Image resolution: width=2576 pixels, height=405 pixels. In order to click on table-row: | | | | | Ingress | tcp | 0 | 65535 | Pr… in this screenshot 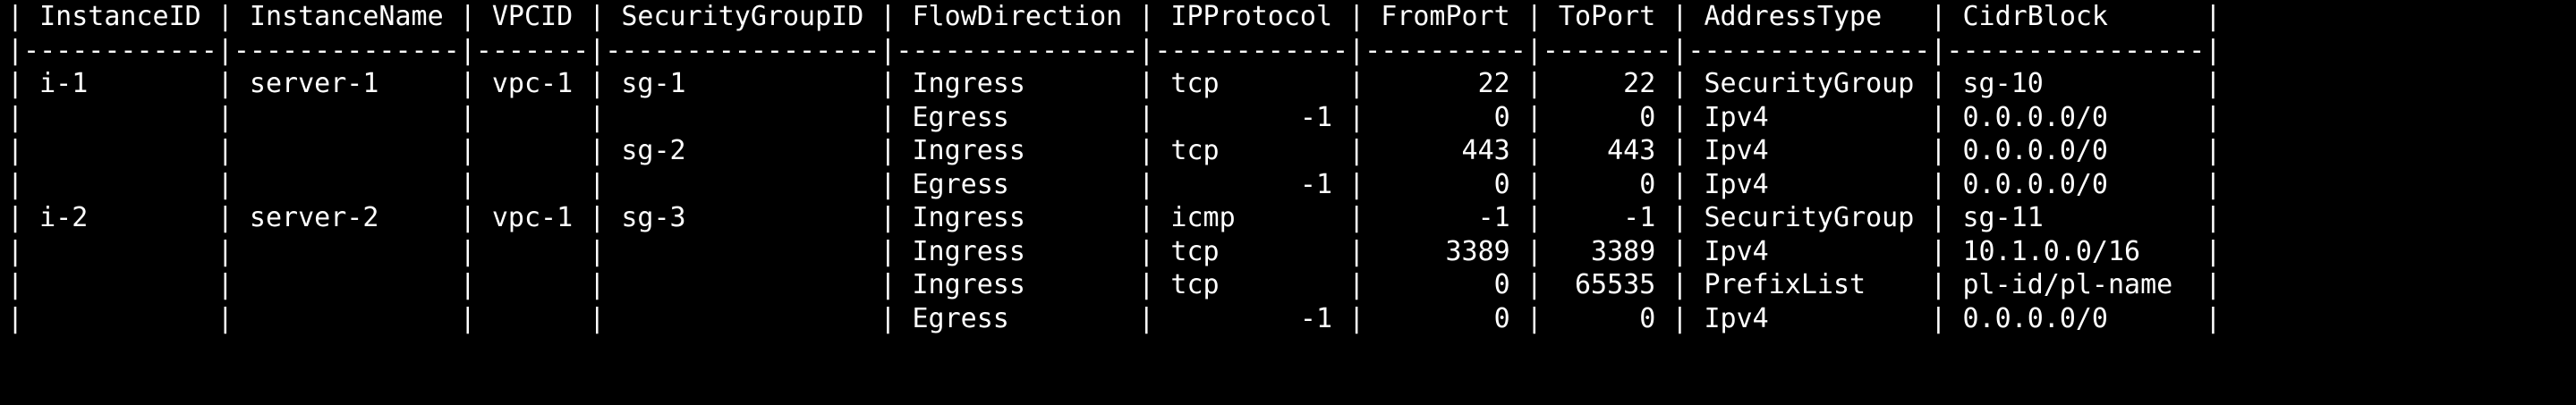, I will do `click(1114, 284)`.